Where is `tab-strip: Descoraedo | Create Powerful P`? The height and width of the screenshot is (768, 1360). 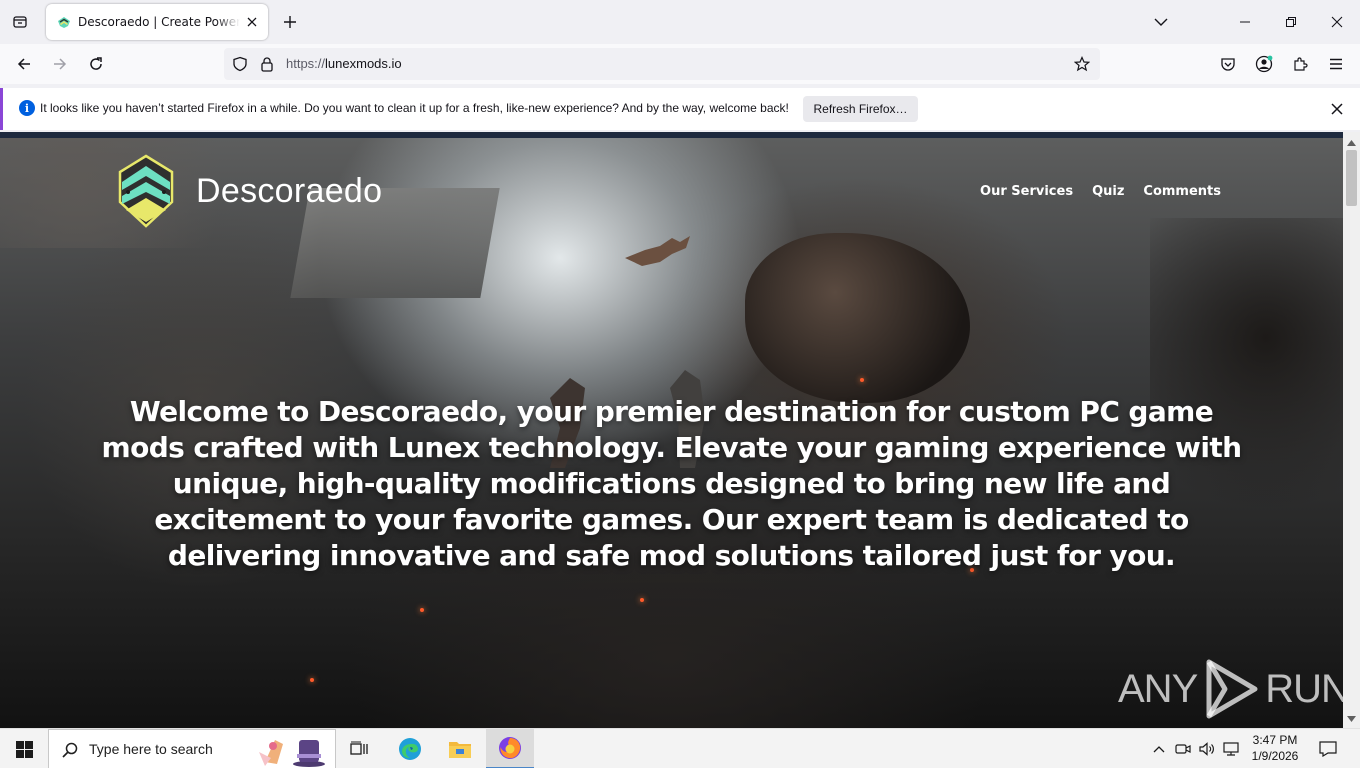
tab-strip: Descoraedo | Create Powerful P is located at coordinates (680, 22).